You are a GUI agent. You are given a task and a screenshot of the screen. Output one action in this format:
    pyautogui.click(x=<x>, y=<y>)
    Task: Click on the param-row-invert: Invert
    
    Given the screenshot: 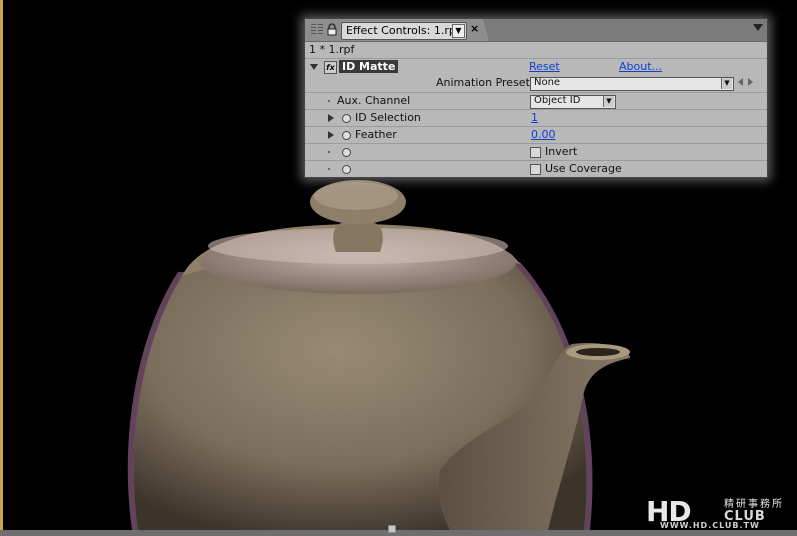 What is the action you would take?
    pyautogui.click(x=536, y=151)
    